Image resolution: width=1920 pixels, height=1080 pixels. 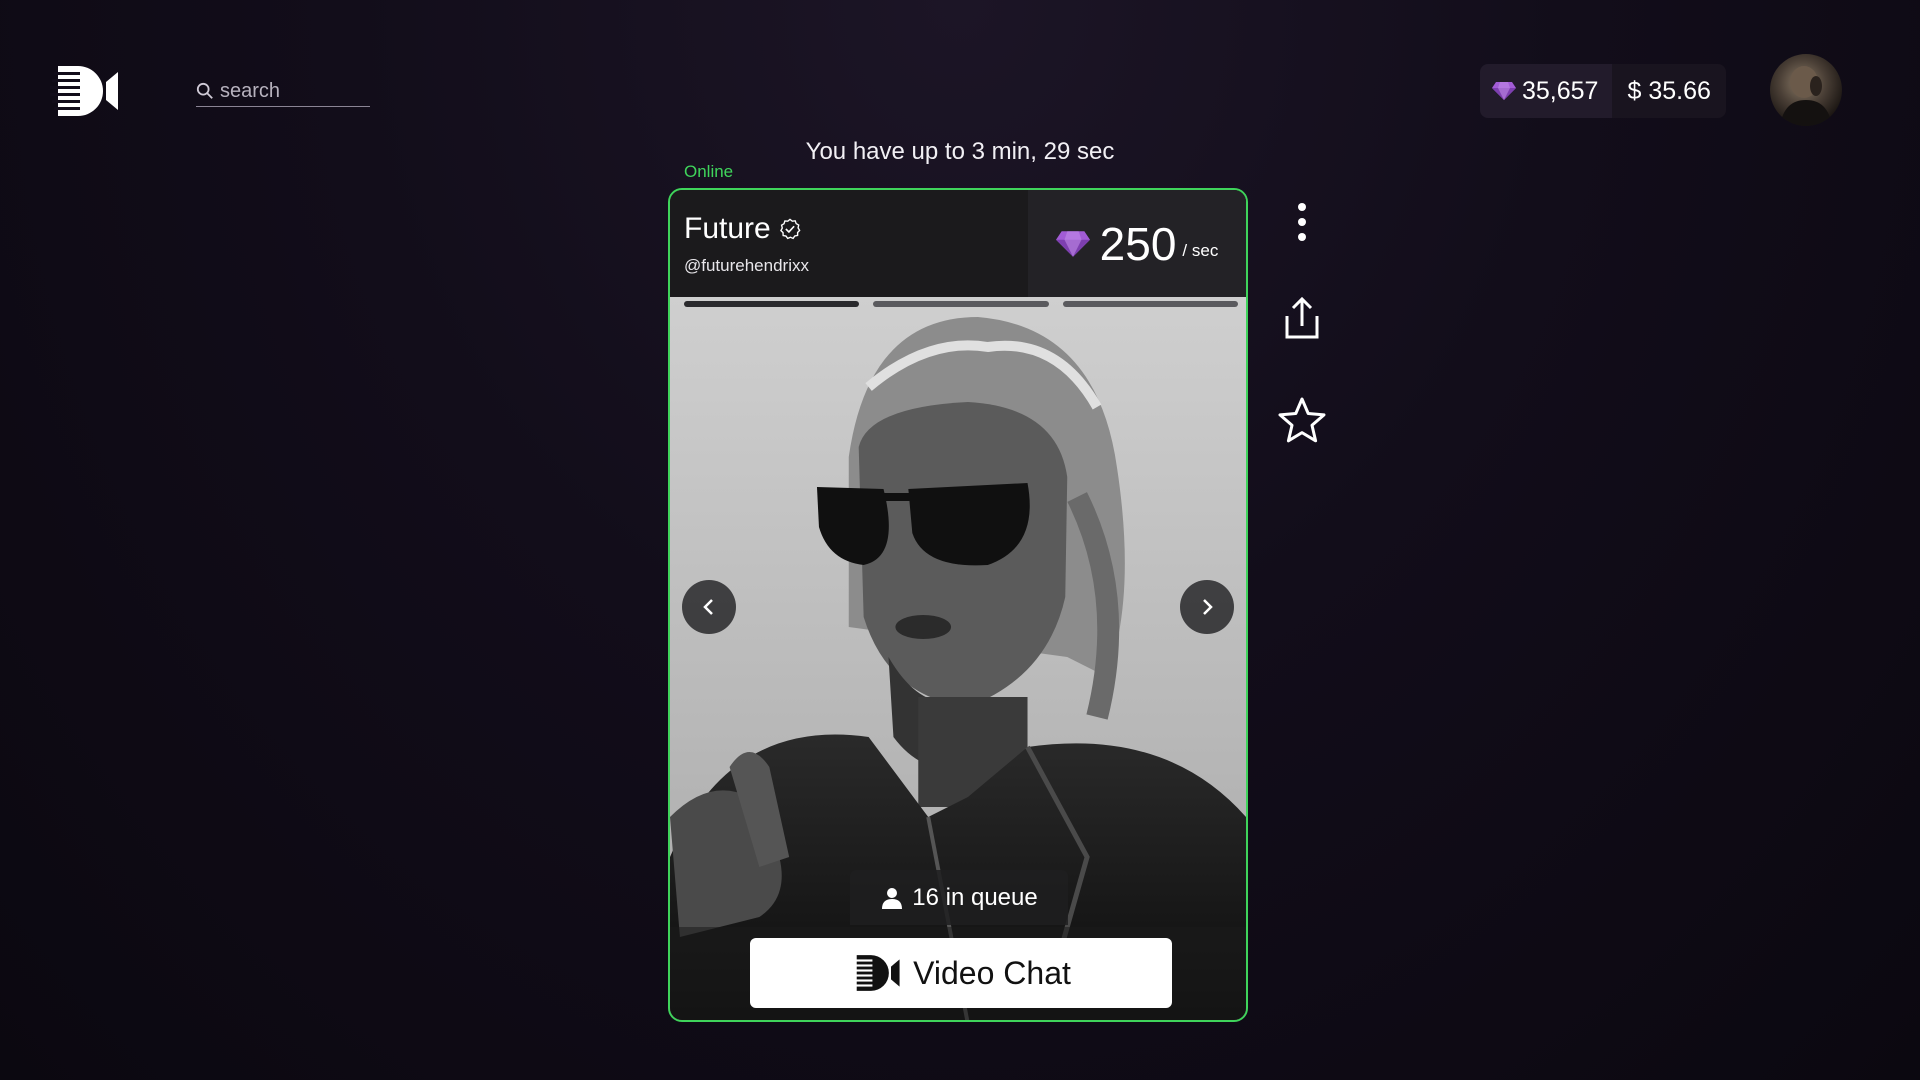 I want to click on video-camera-logo-icon, so click(x=84, y=91).